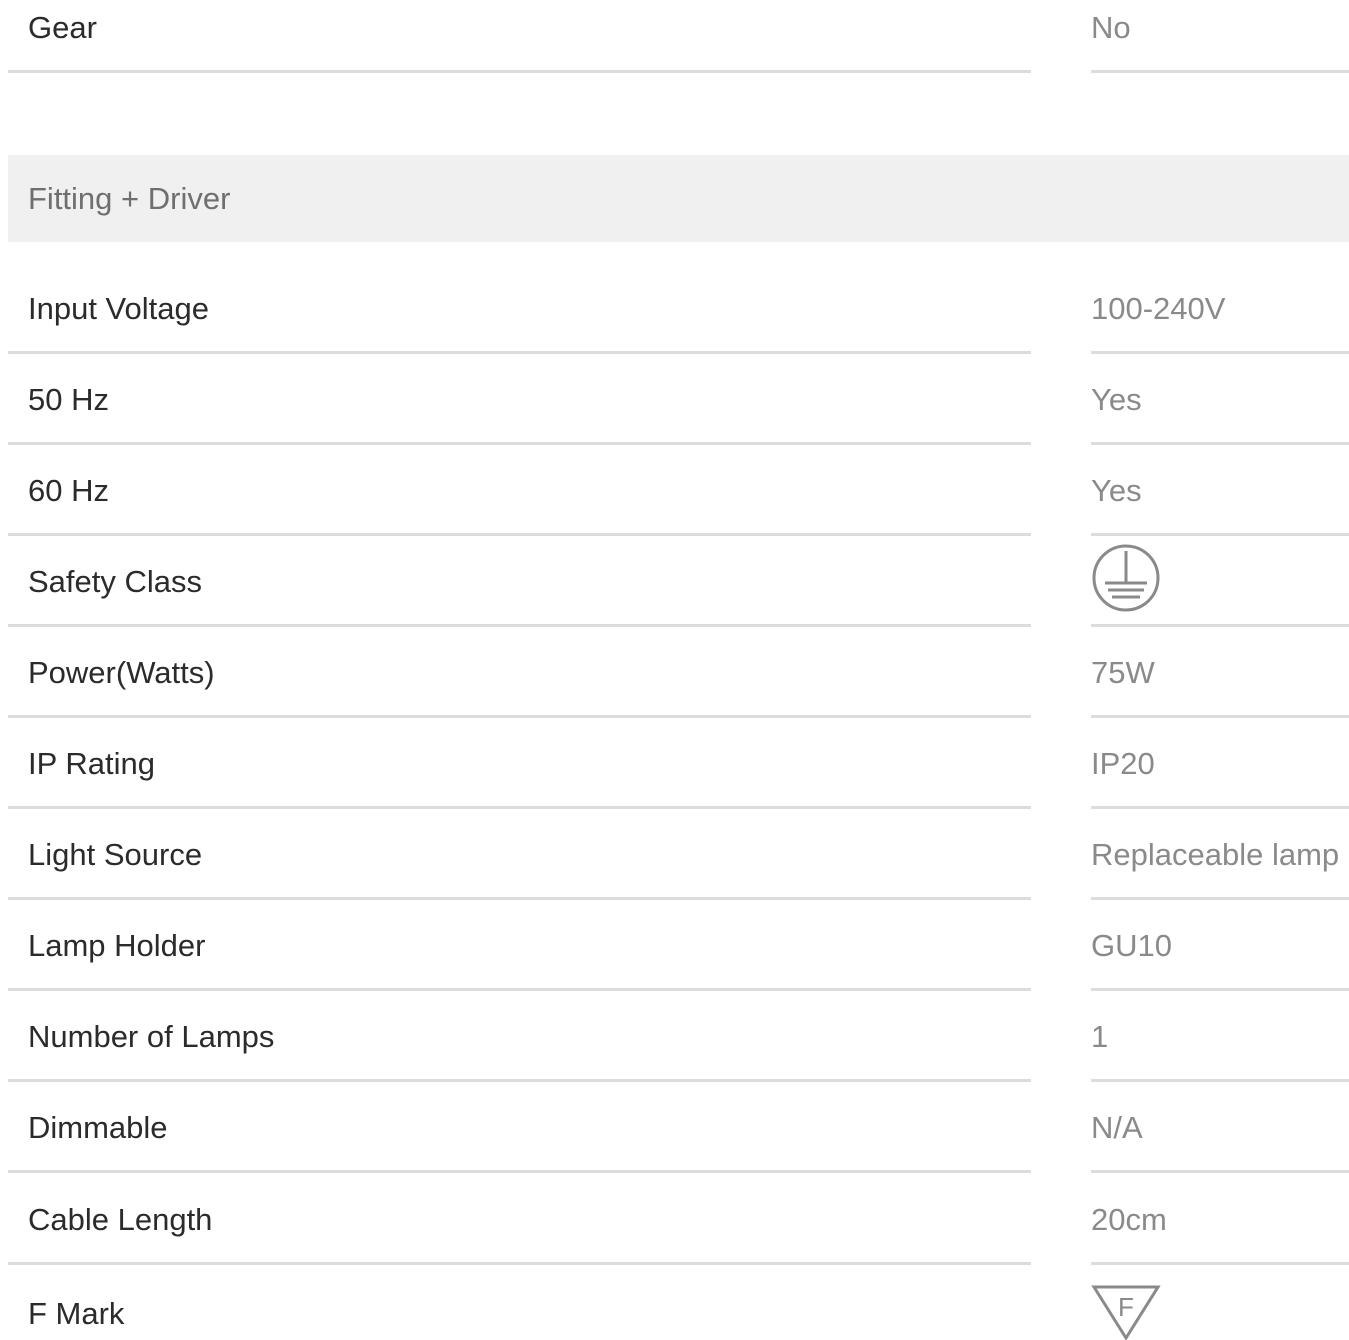 This screenshot has height=1340, width=1349. I want to click on spec-row-safety-class: Safety Class, so click(678, 581).